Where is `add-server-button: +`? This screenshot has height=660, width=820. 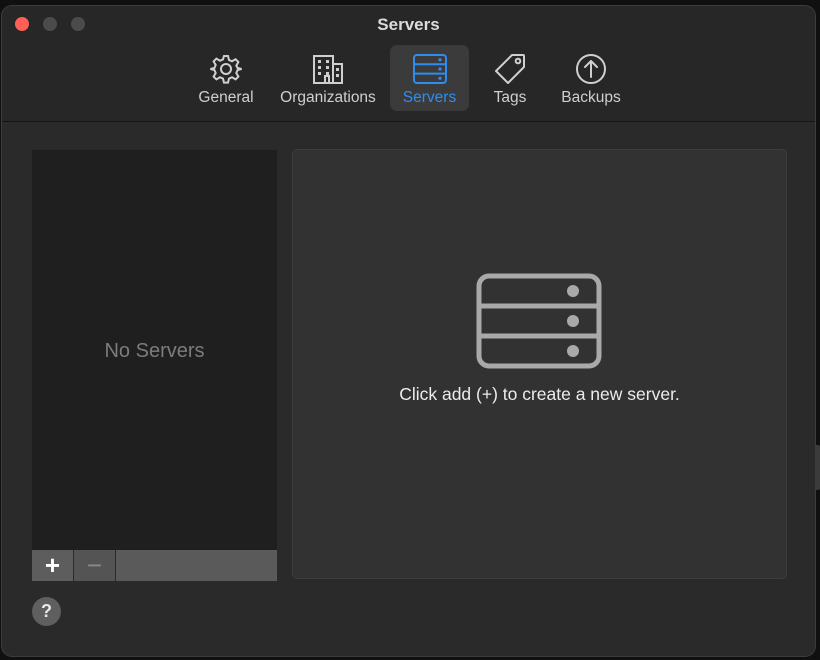
add-server-button: + is located at coordinates (53, 565).